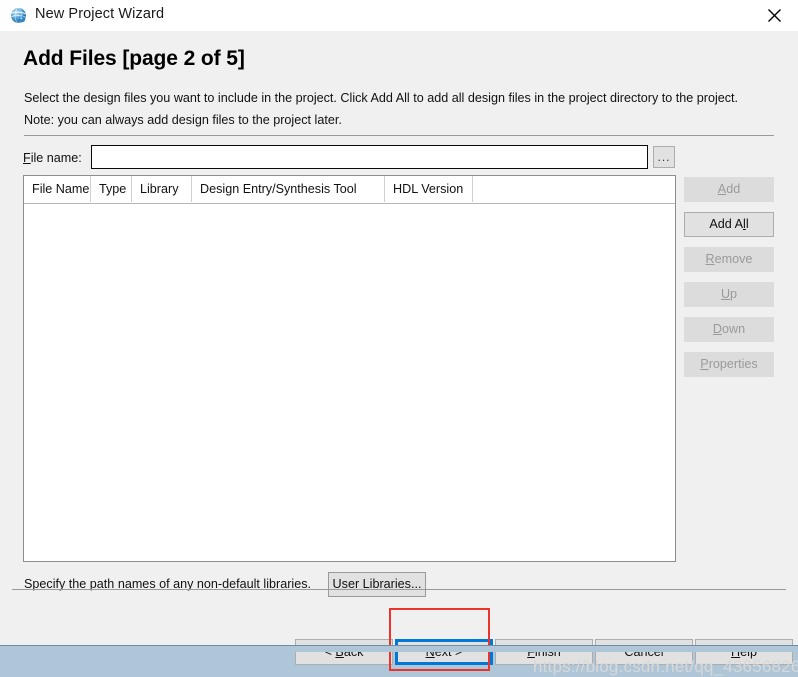 This screenshot has height=677, width=798. Describe the element at coordinates (733, 189) in the screenshot. I see `button-label-suffix: dd` at that location.